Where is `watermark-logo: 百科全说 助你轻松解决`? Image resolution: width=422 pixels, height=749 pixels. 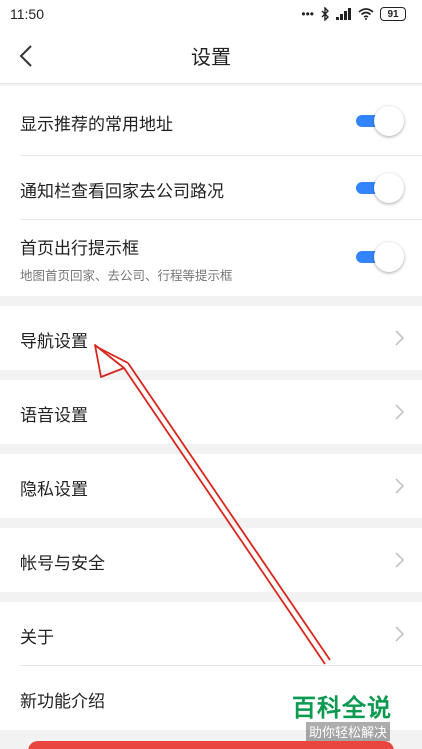
watermark-logo: 百科全说 助你轻松解决 is located at coordinates (352, 716).